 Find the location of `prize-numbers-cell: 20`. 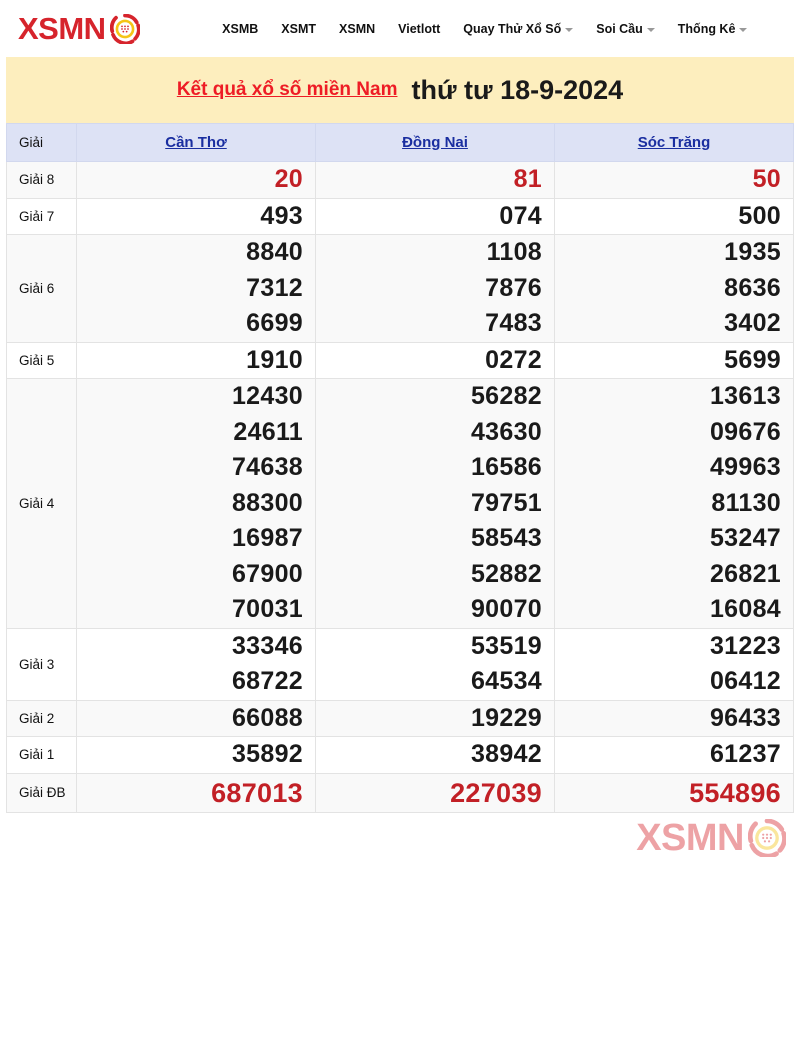

prize-numbers-cell: 20 is located at coordinates (196, 180).